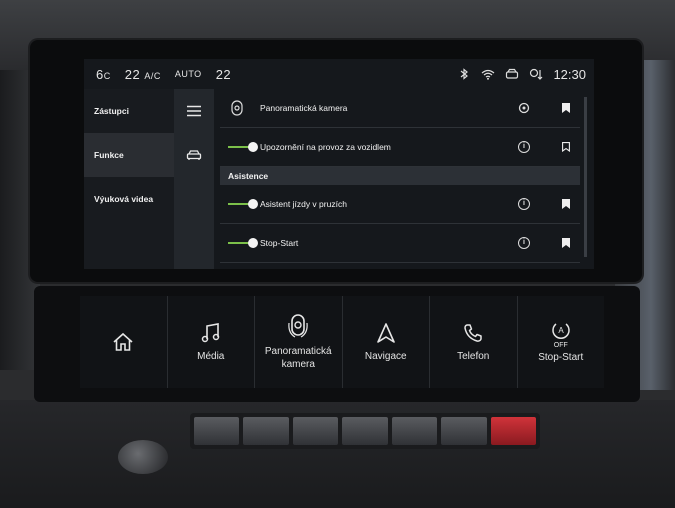 The height and width of the screenshot is (508, 675). I want to click on phone-button: Telefon, so click(474, 342).